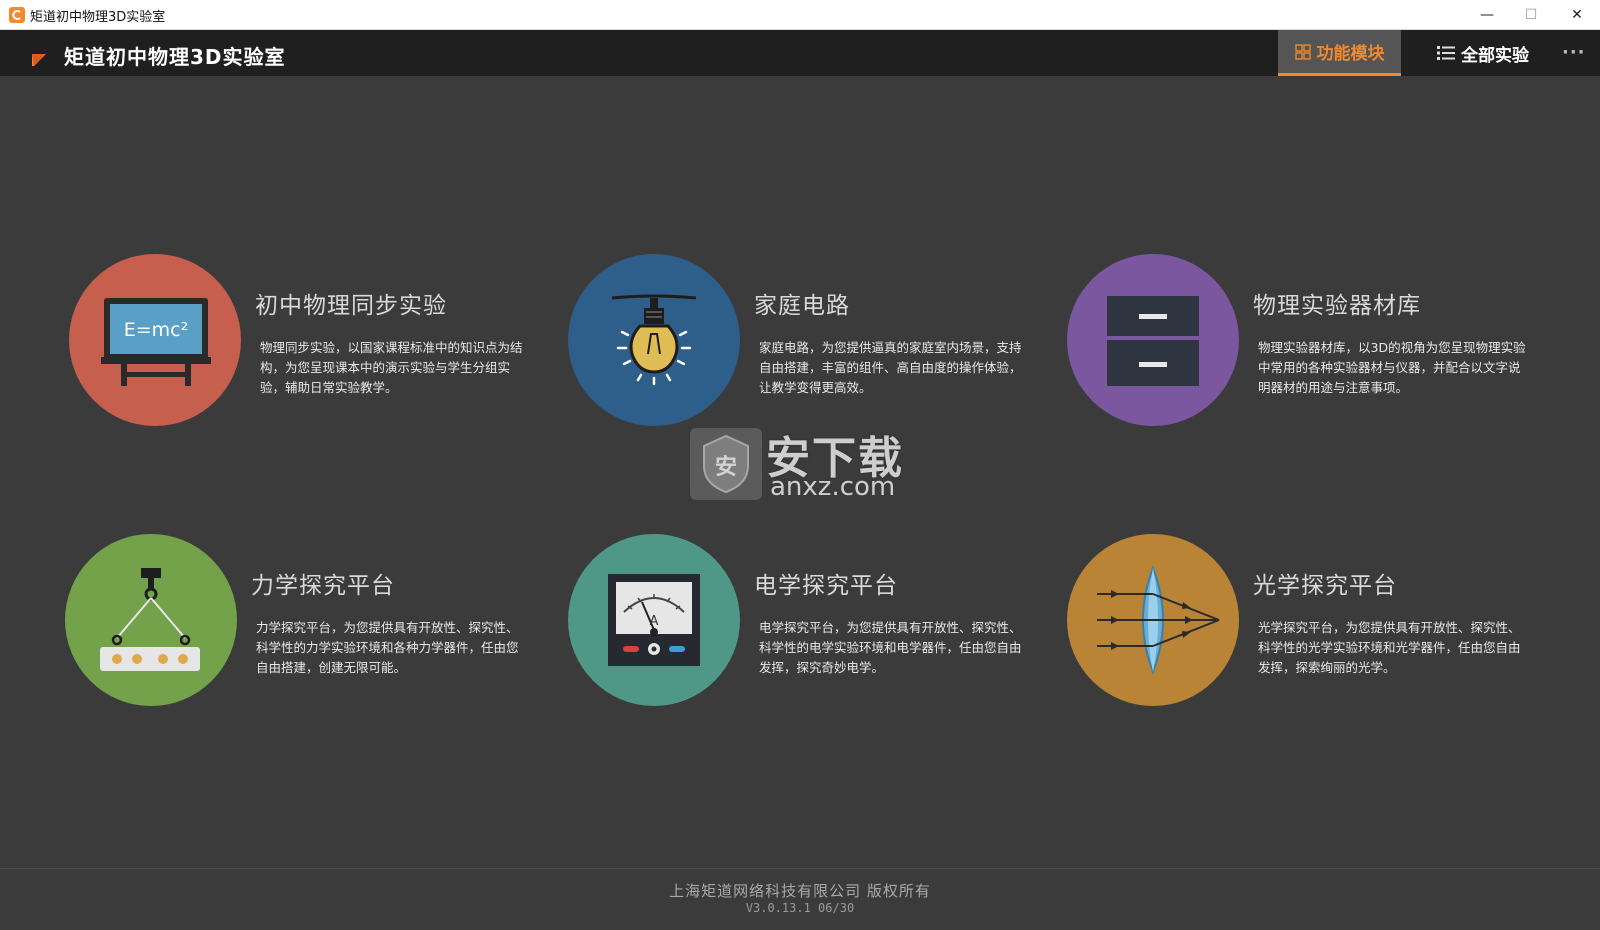 The height and width of the screenshot is (930, 1600). Describe the element at coordinates (1158, 620) in the screenshot. I see `lens-icon` at that location.